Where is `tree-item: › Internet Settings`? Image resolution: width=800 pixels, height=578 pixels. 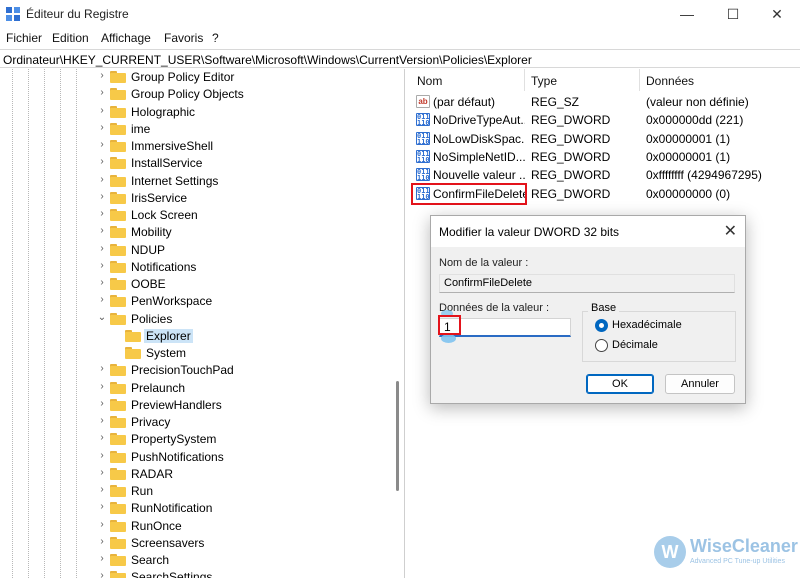 tree-item: › Internet Settings is located at coordinates (200, 181).